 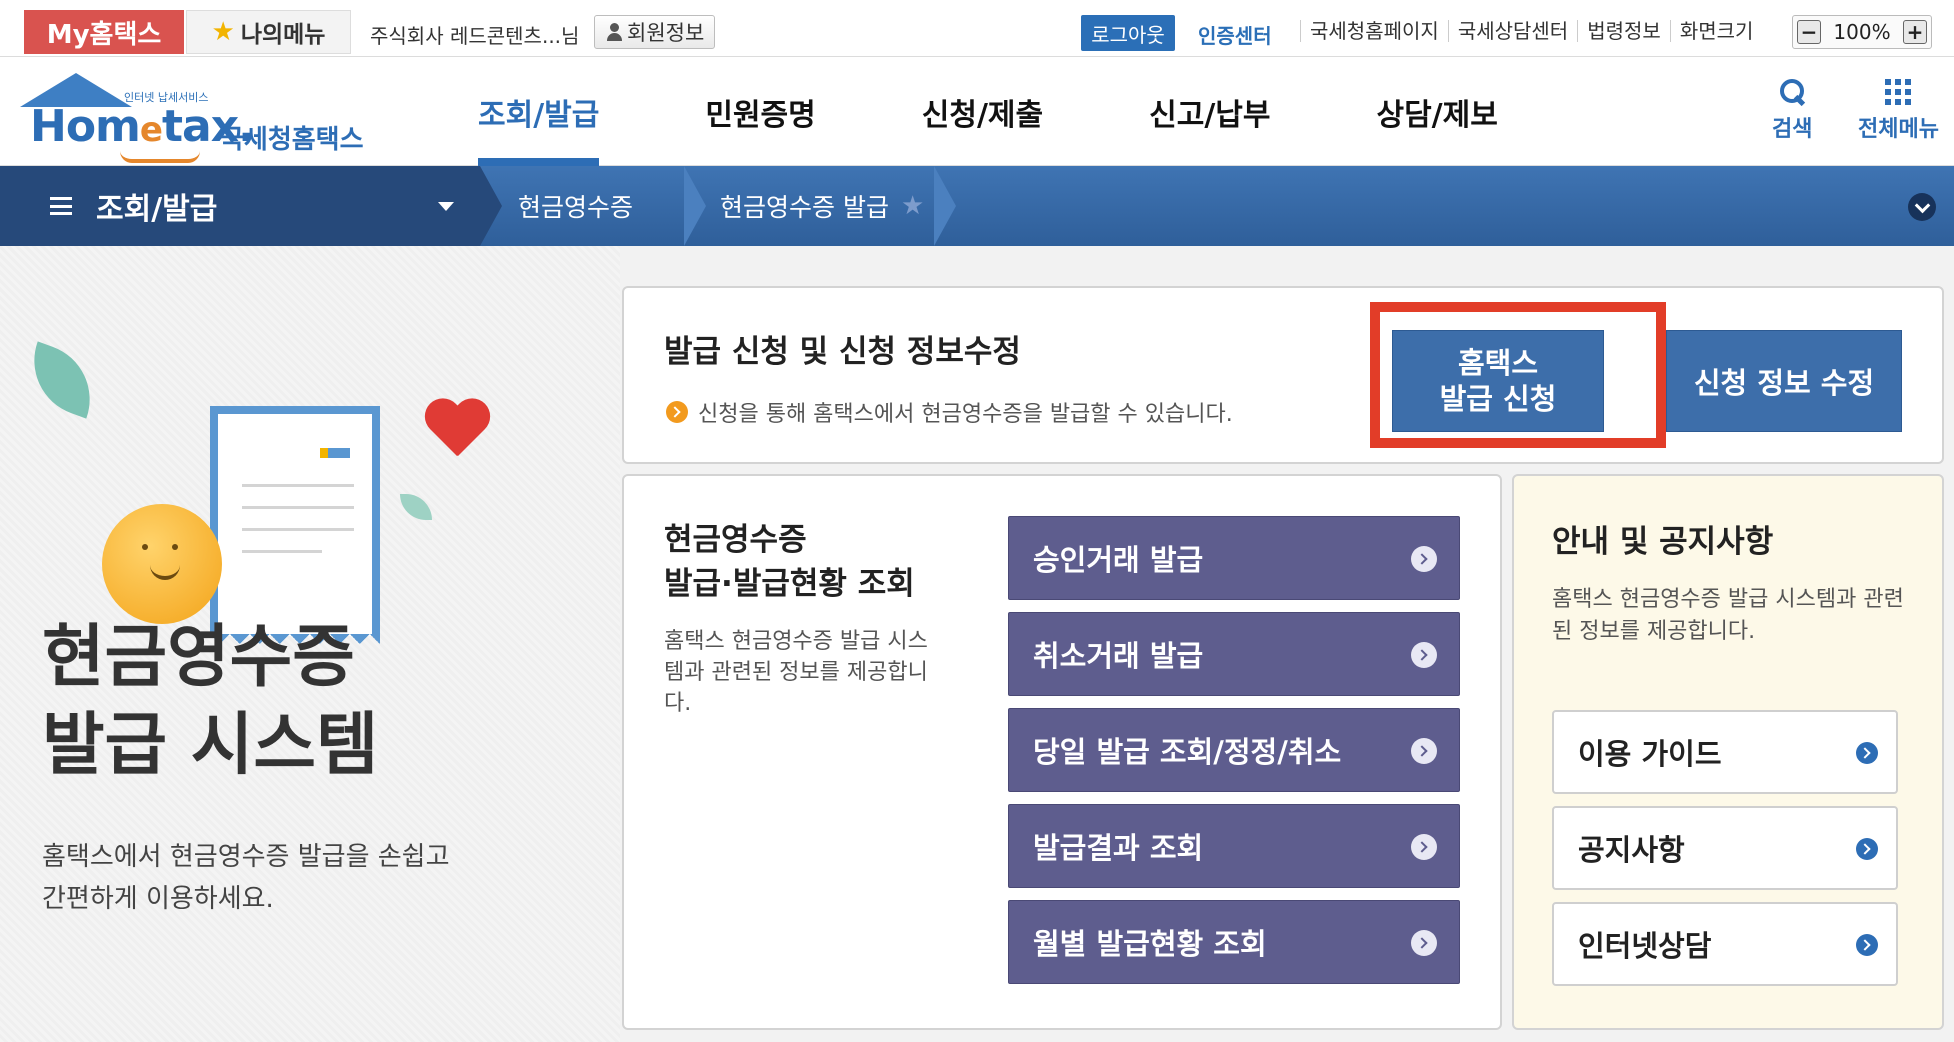 What do you see at coordinates (539, 111) in the screenshot?
I see `nav-inquiry-issue: 조회/발급` at bounding box center [539, 111].